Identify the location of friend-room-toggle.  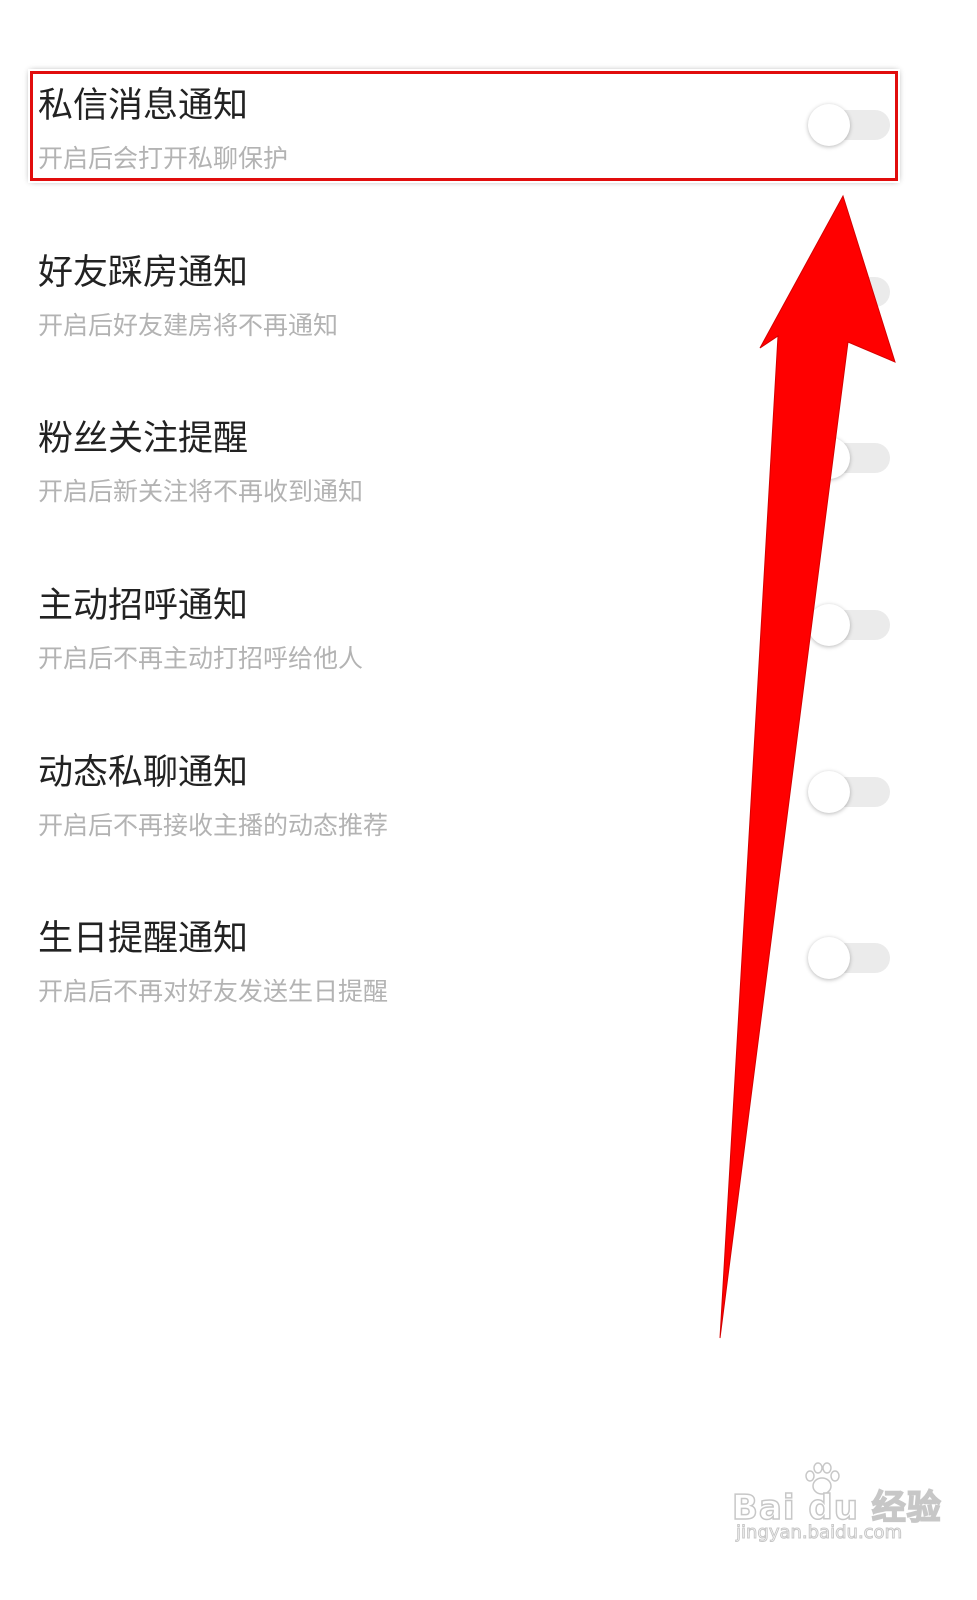
(849, 292).